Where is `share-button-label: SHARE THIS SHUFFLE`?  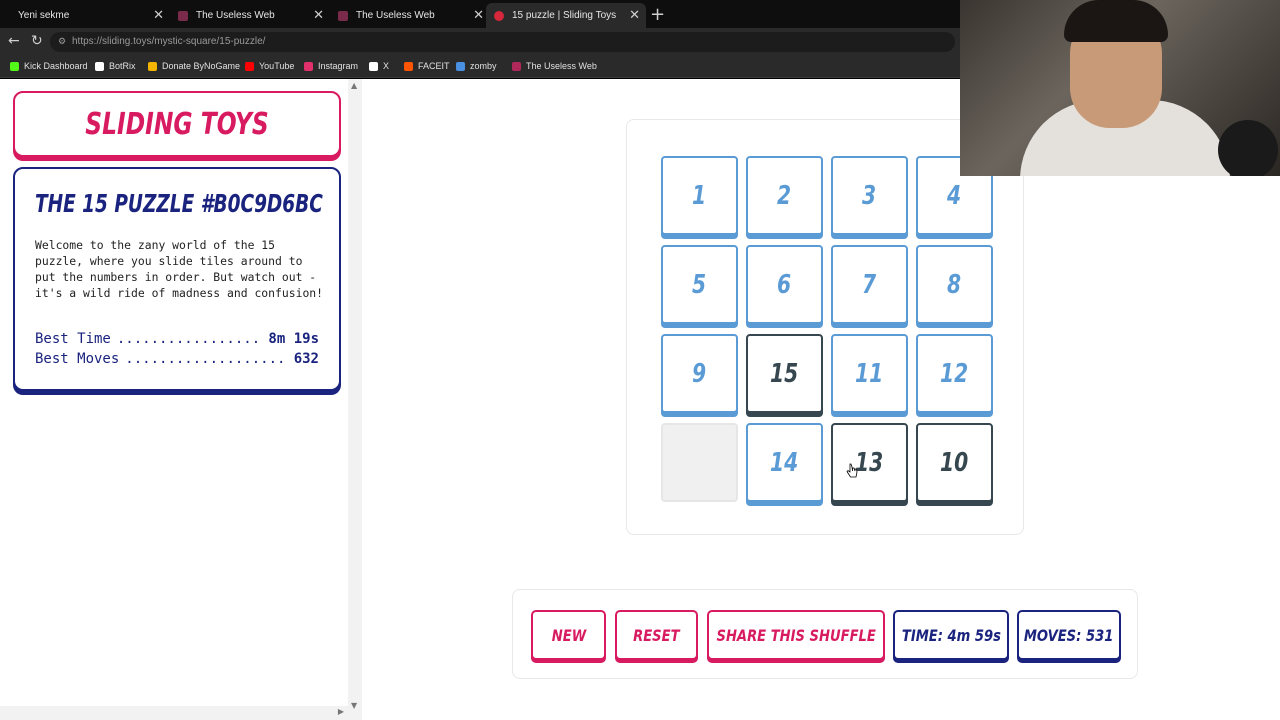 share-button-label: SHARE THIS SHUFFLE is located at coordinates (796, 635).